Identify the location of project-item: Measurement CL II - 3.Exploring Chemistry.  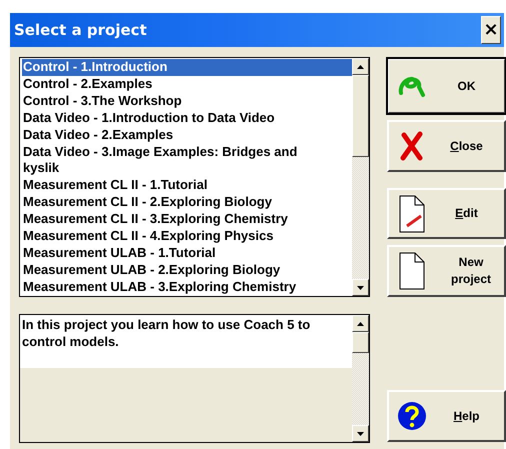
(187, 219).